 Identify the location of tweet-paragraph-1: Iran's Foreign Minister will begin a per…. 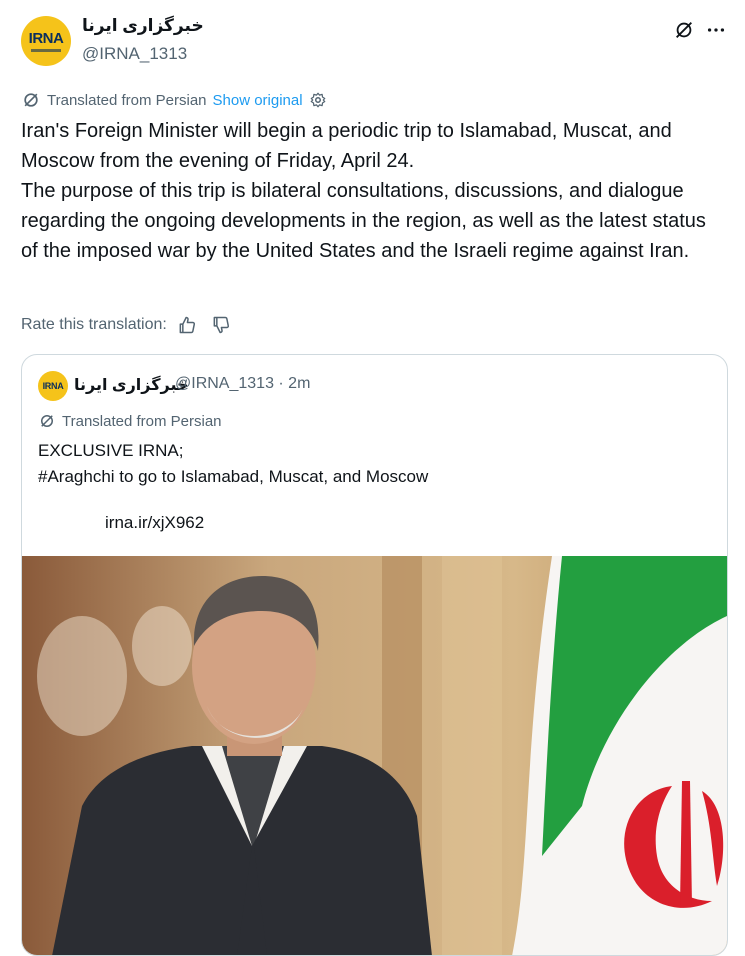
(346, 146).